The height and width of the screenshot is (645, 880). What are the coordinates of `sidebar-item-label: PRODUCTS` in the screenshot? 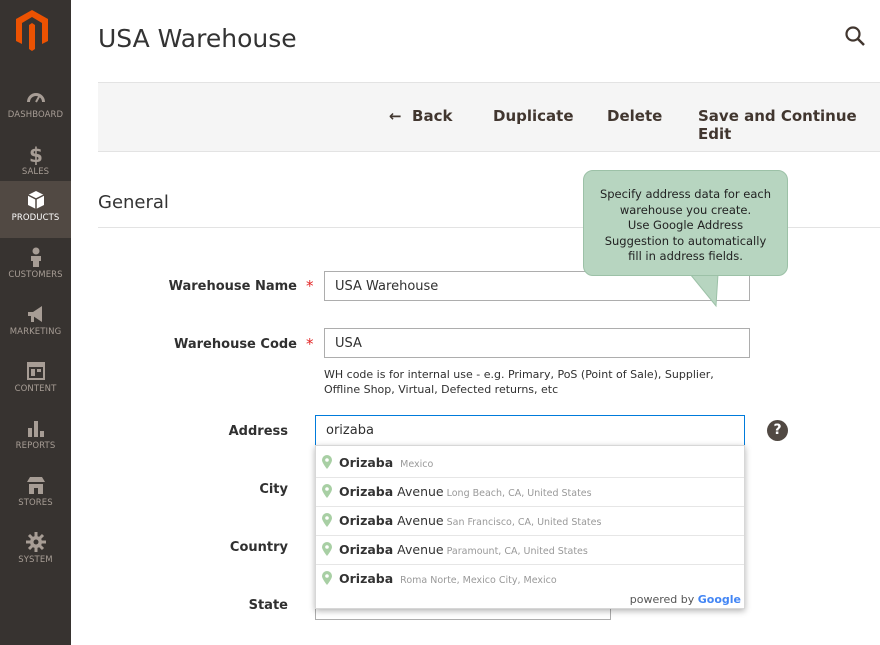 It's located at (35, 218).